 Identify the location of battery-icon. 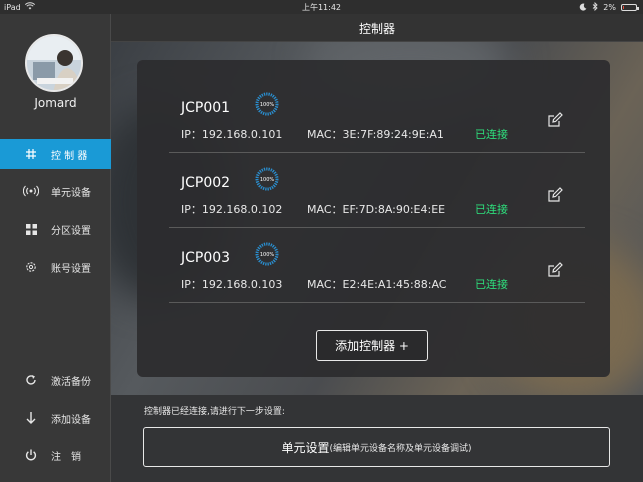
(630, 7).